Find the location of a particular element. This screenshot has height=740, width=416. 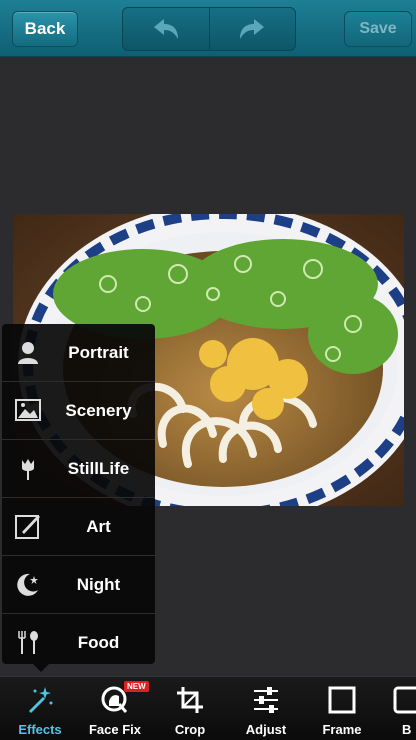

undo-icon is located at coordinates (165, 29).